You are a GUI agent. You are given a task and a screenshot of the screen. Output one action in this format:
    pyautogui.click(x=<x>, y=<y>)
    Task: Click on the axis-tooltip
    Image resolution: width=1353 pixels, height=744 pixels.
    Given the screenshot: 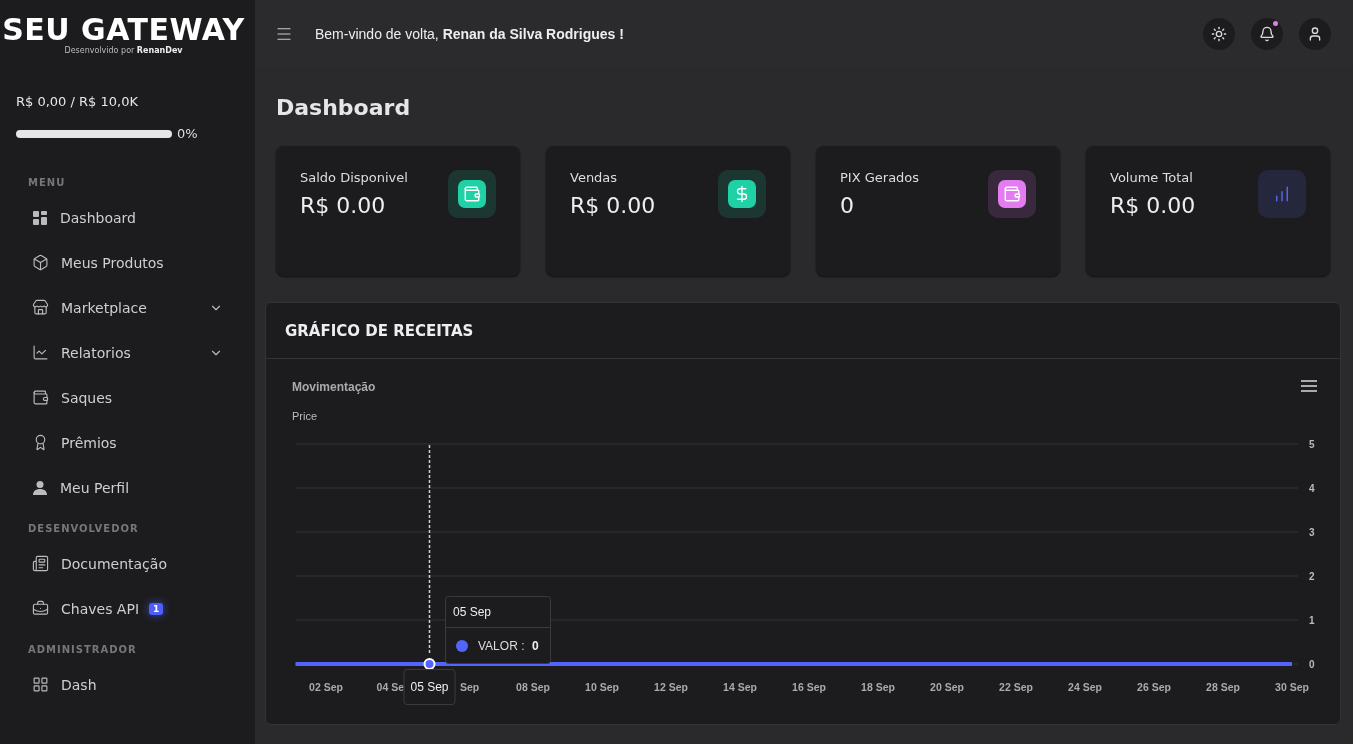 What is the action you would take?
    pyautogui.click(x=429, y=687)
    